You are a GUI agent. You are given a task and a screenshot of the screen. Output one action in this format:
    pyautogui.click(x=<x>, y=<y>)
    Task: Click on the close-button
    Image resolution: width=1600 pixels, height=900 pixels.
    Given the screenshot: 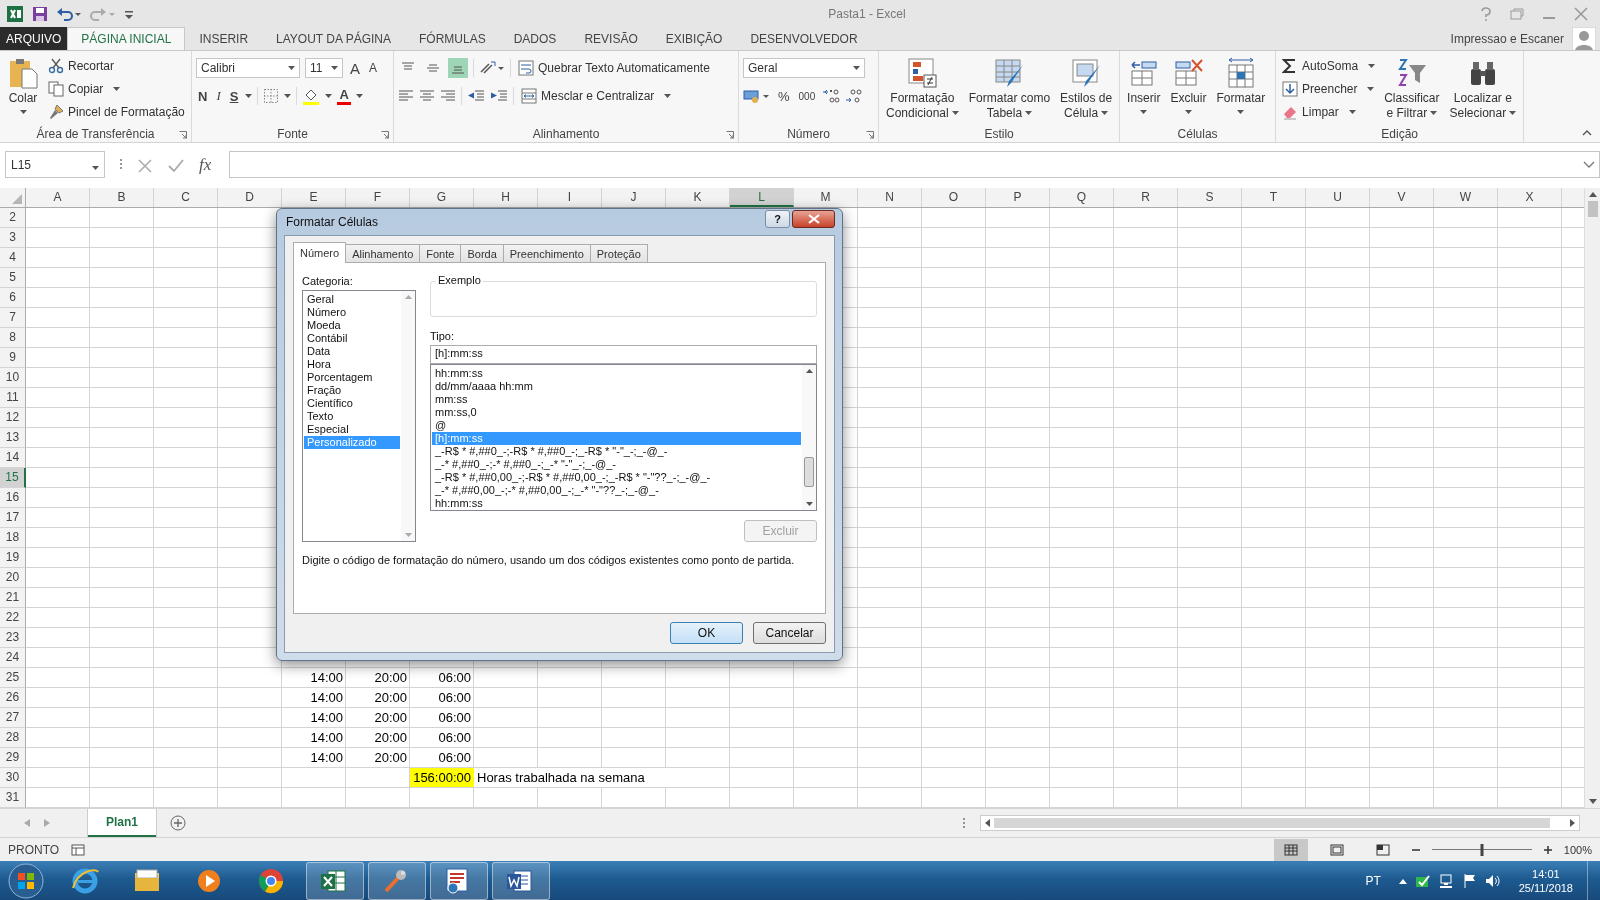 What is the action you would take?
    pyautogui.click(x=813, y=219)
    